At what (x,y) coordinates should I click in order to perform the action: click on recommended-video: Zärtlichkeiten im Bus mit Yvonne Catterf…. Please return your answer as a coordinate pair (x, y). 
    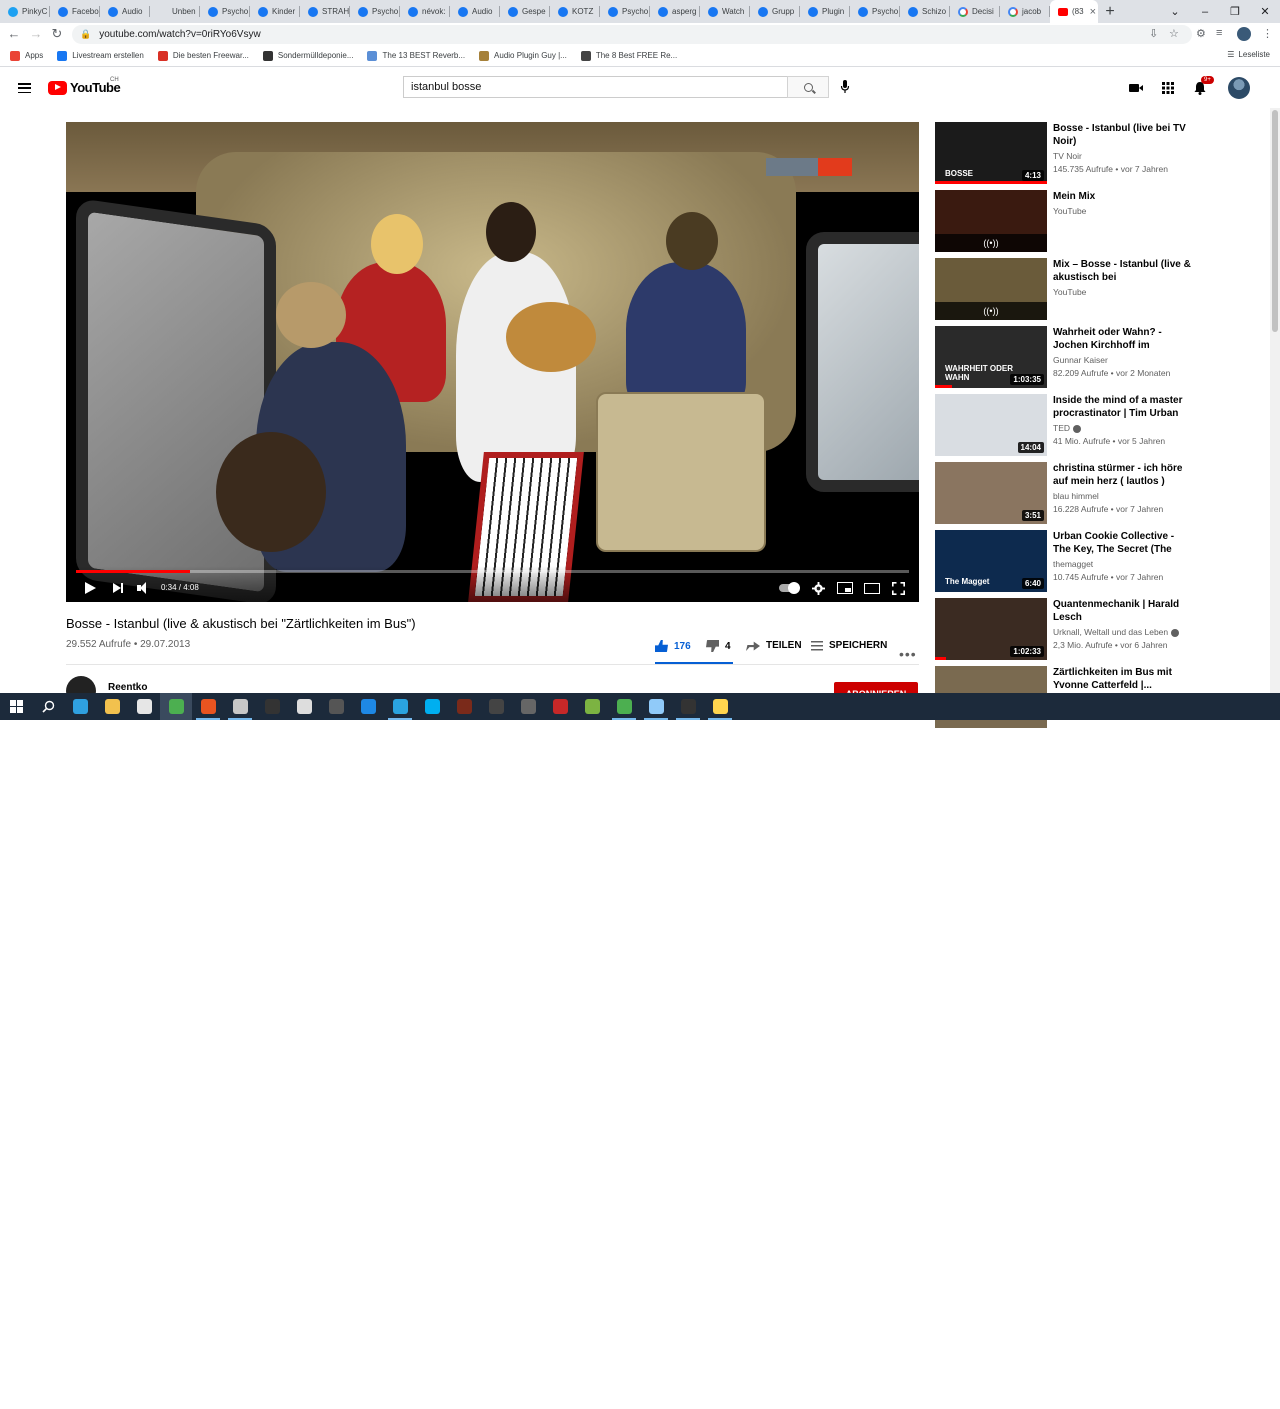
    Looking at the image, I should click on (1065, 697).